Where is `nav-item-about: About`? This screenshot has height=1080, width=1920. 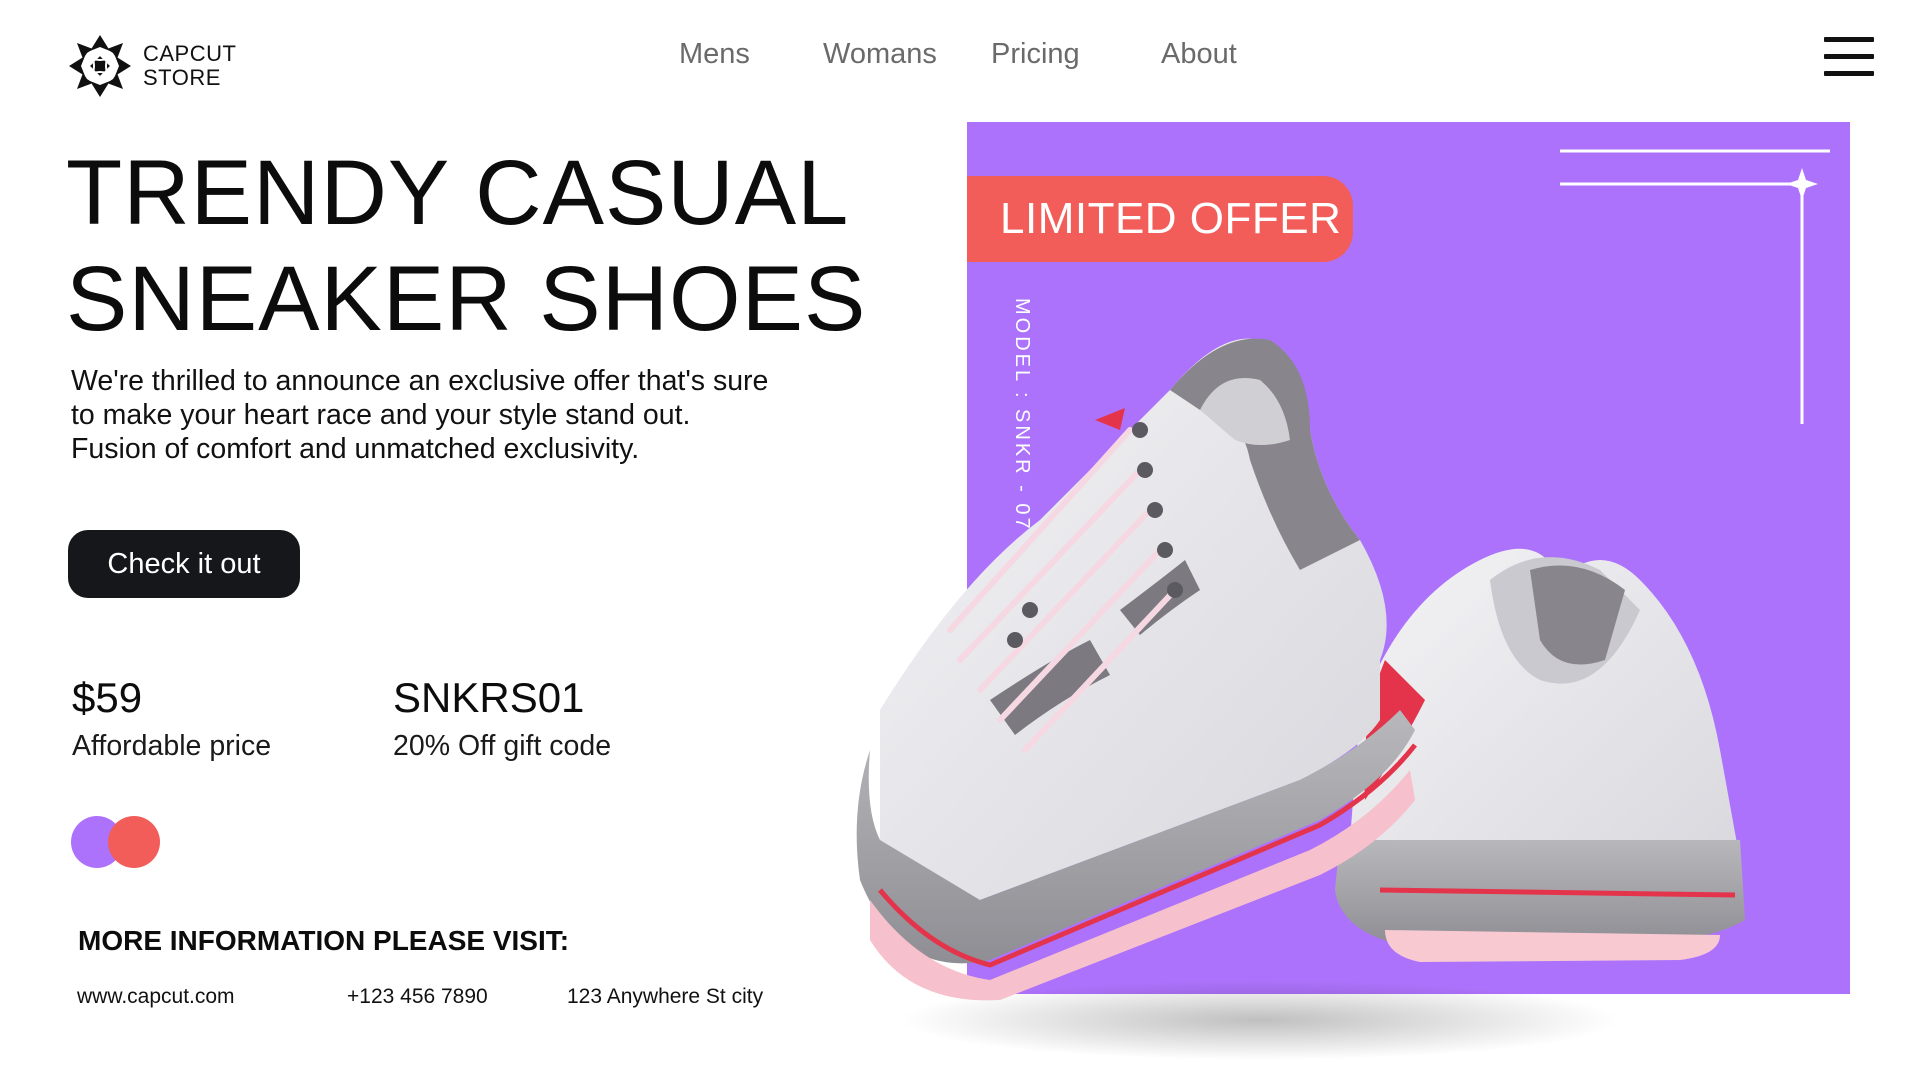
nav-item-about: About is located at coordinates (1199, 54).